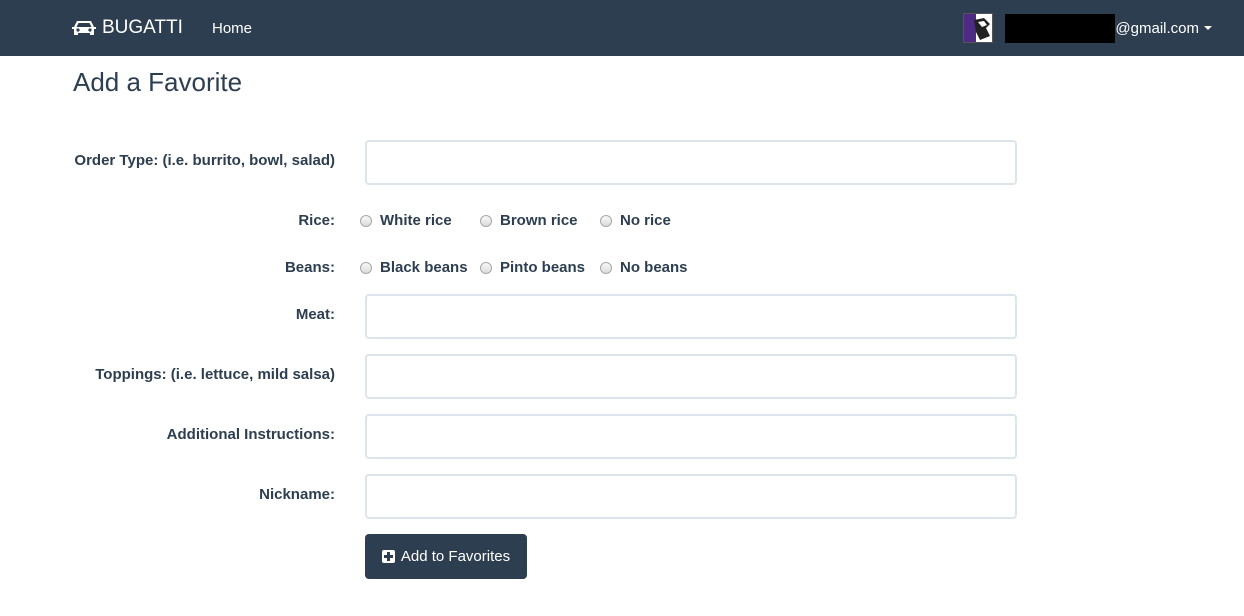  I want to click on car-icon, so click(84, 28).